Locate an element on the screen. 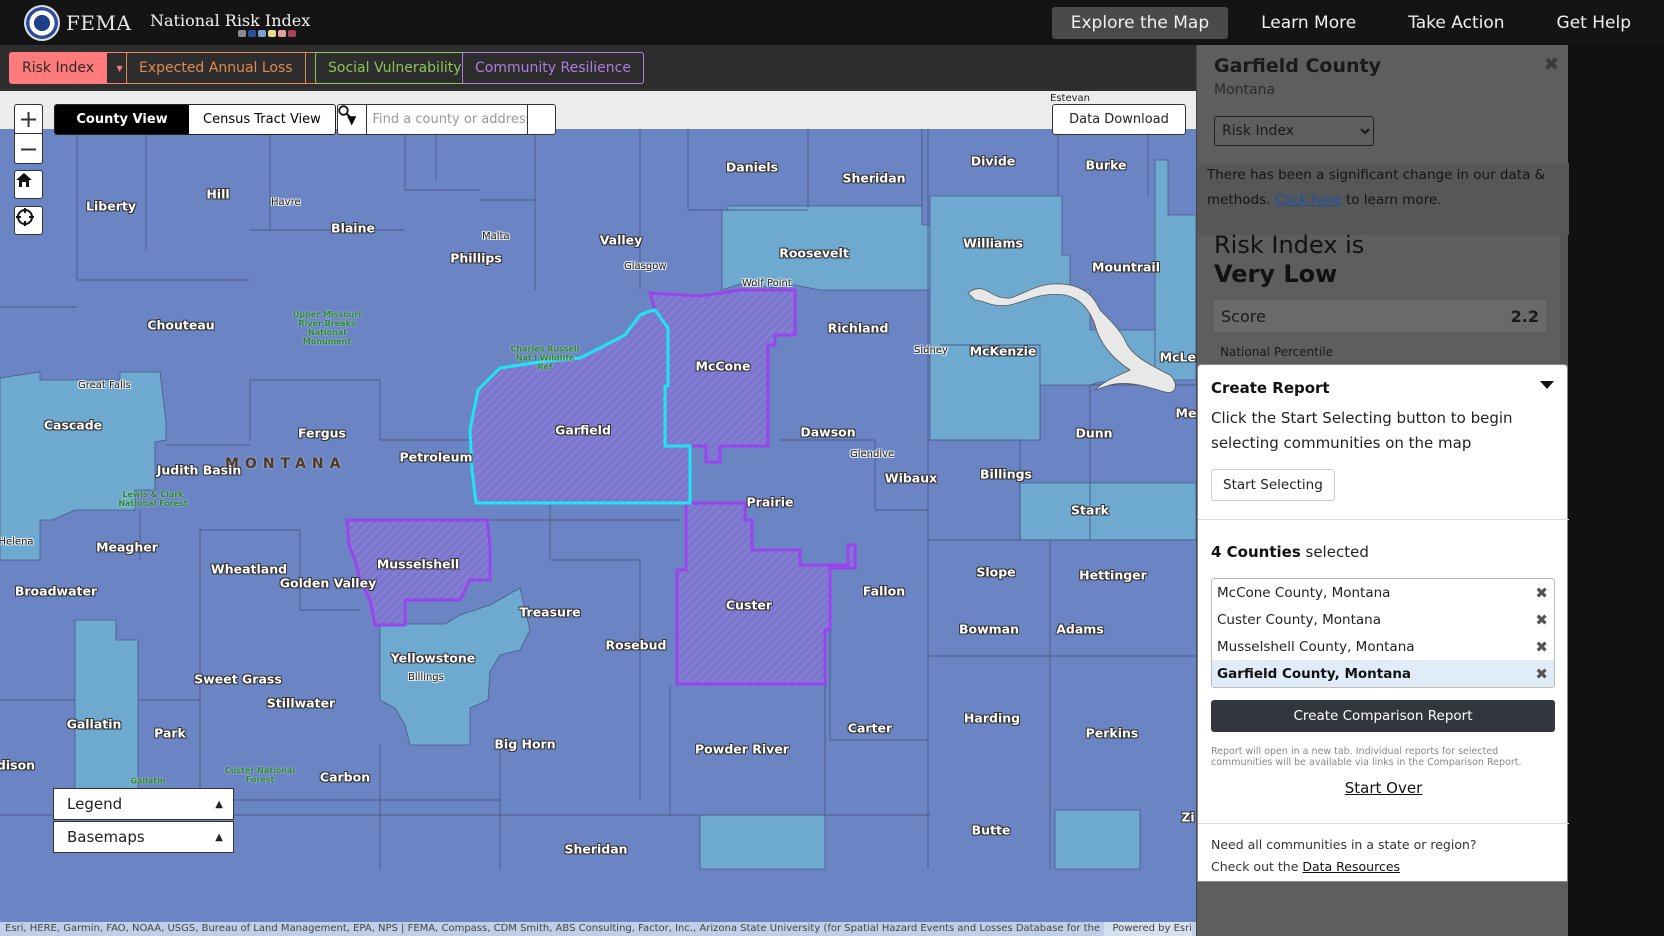 The width and height of the screenshot is (1664, 936). city-label: Sidney is located at coordinates (931, 350).